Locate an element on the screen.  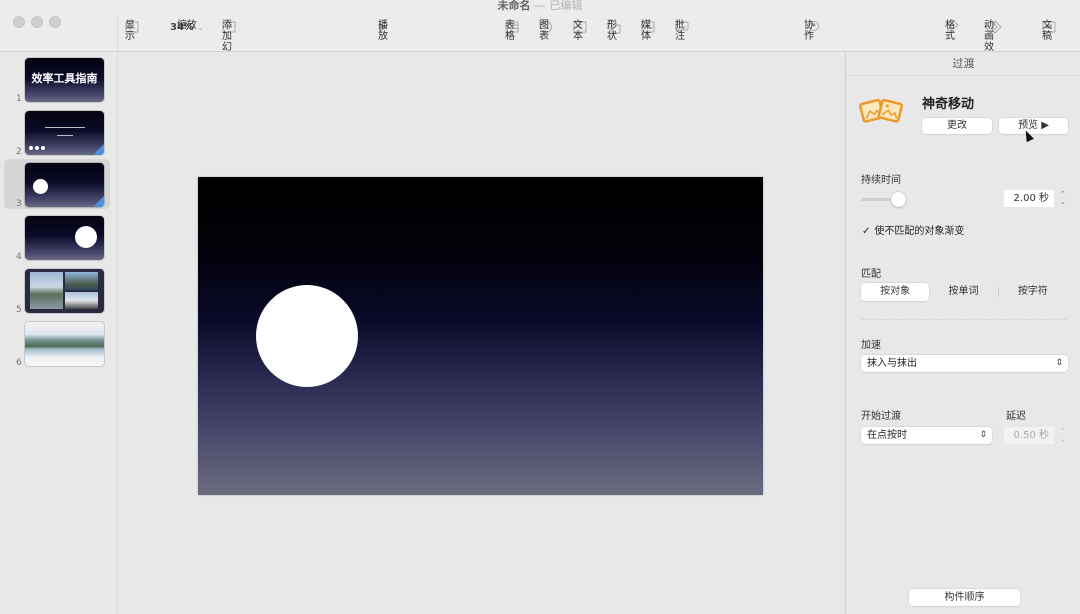
slide-number: 6 is located at coordinates (19, 363).